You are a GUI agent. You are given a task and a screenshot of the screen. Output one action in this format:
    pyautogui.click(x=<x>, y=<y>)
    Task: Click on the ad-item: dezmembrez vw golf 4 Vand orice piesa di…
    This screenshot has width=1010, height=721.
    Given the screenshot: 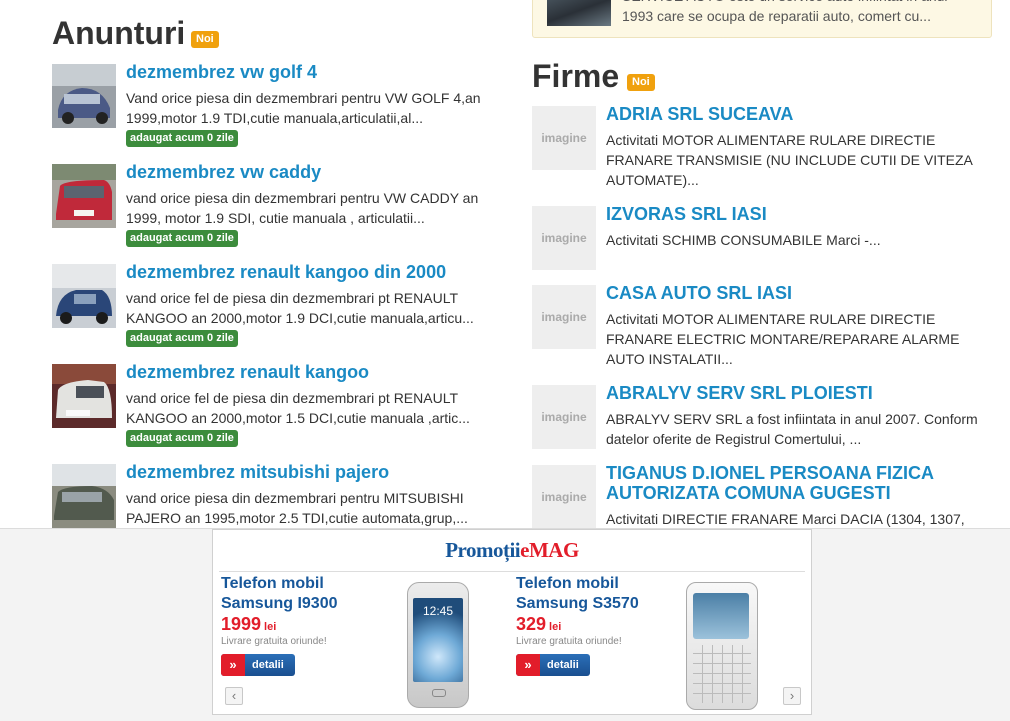 What is the action you would take?
    pyautogui.click(x=272, y=108)
    